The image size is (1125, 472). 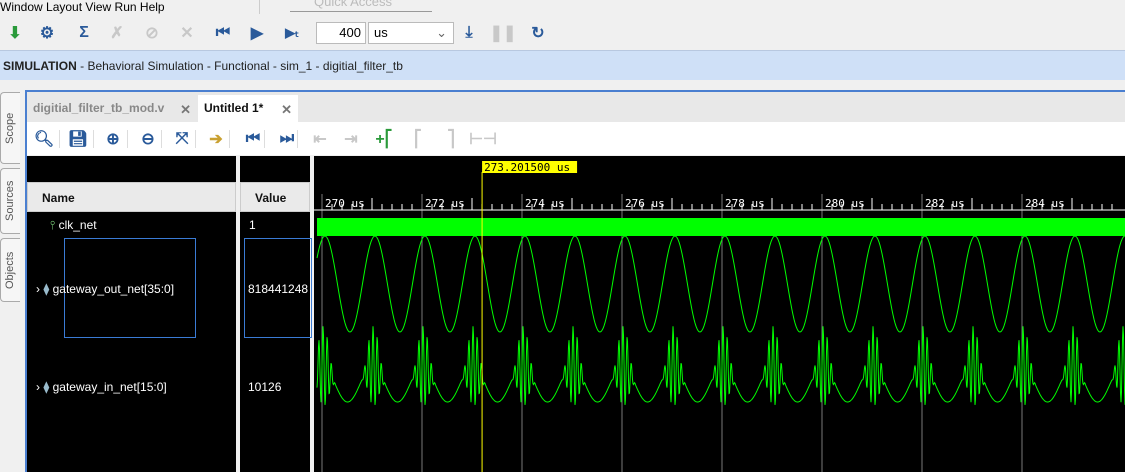 I want to click on tab-label: digitial_filter_tb_mod.v, so click(x=99, y=108).